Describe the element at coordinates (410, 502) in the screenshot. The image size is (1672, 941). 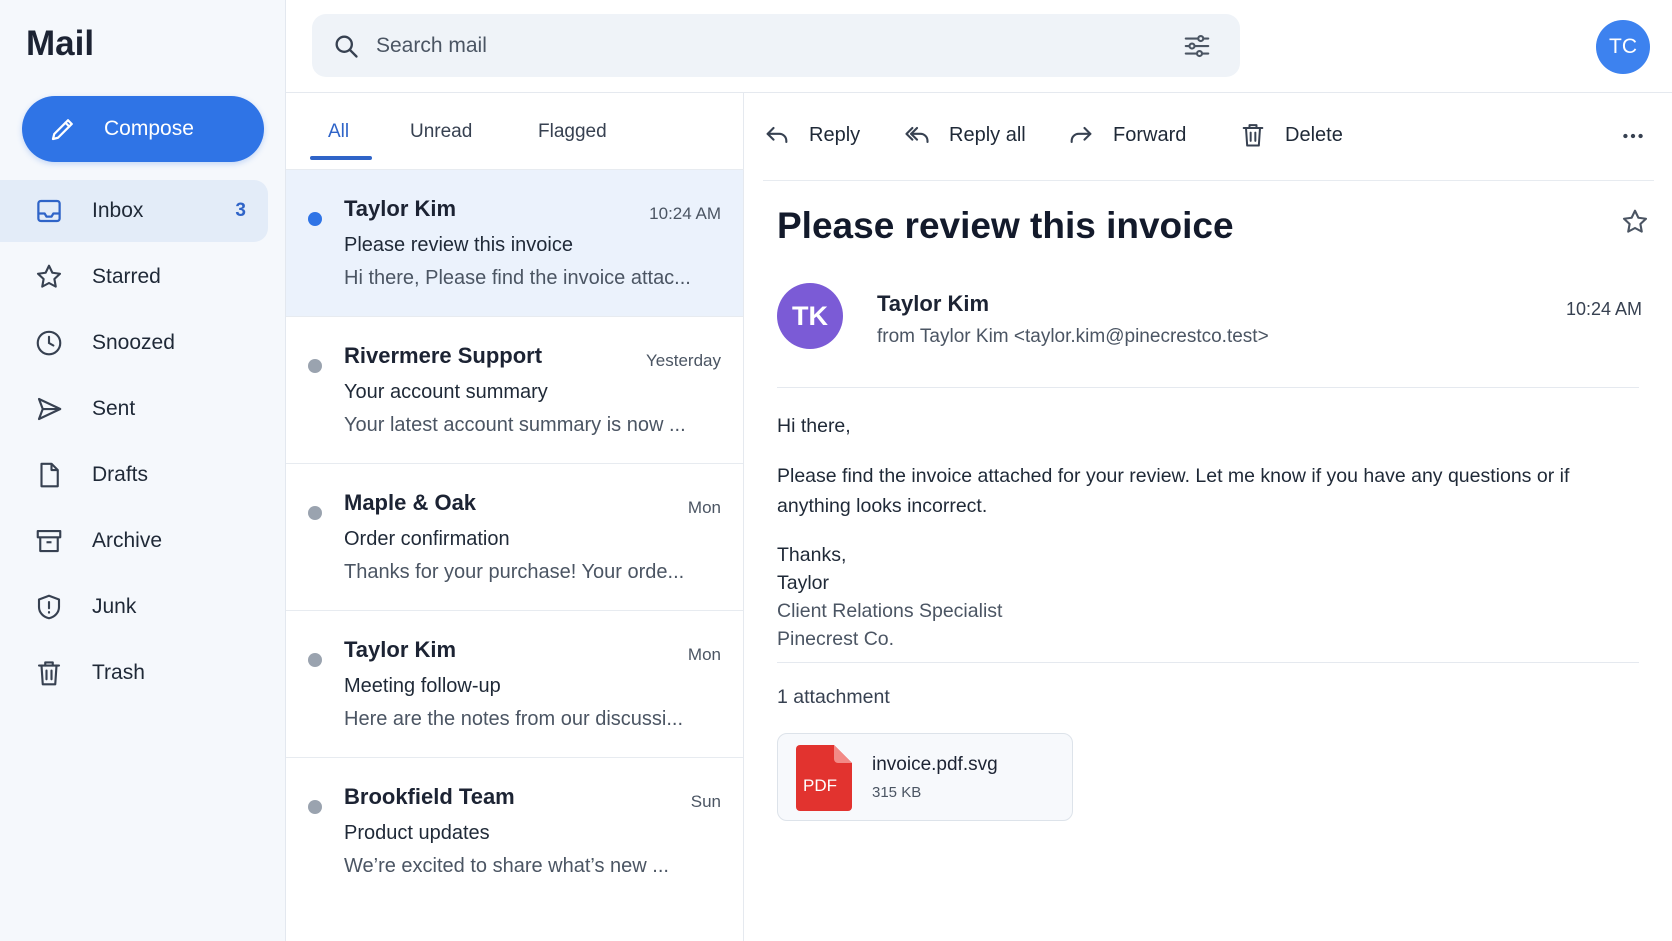
I see `message-sender: Maple & Oak` at that location.